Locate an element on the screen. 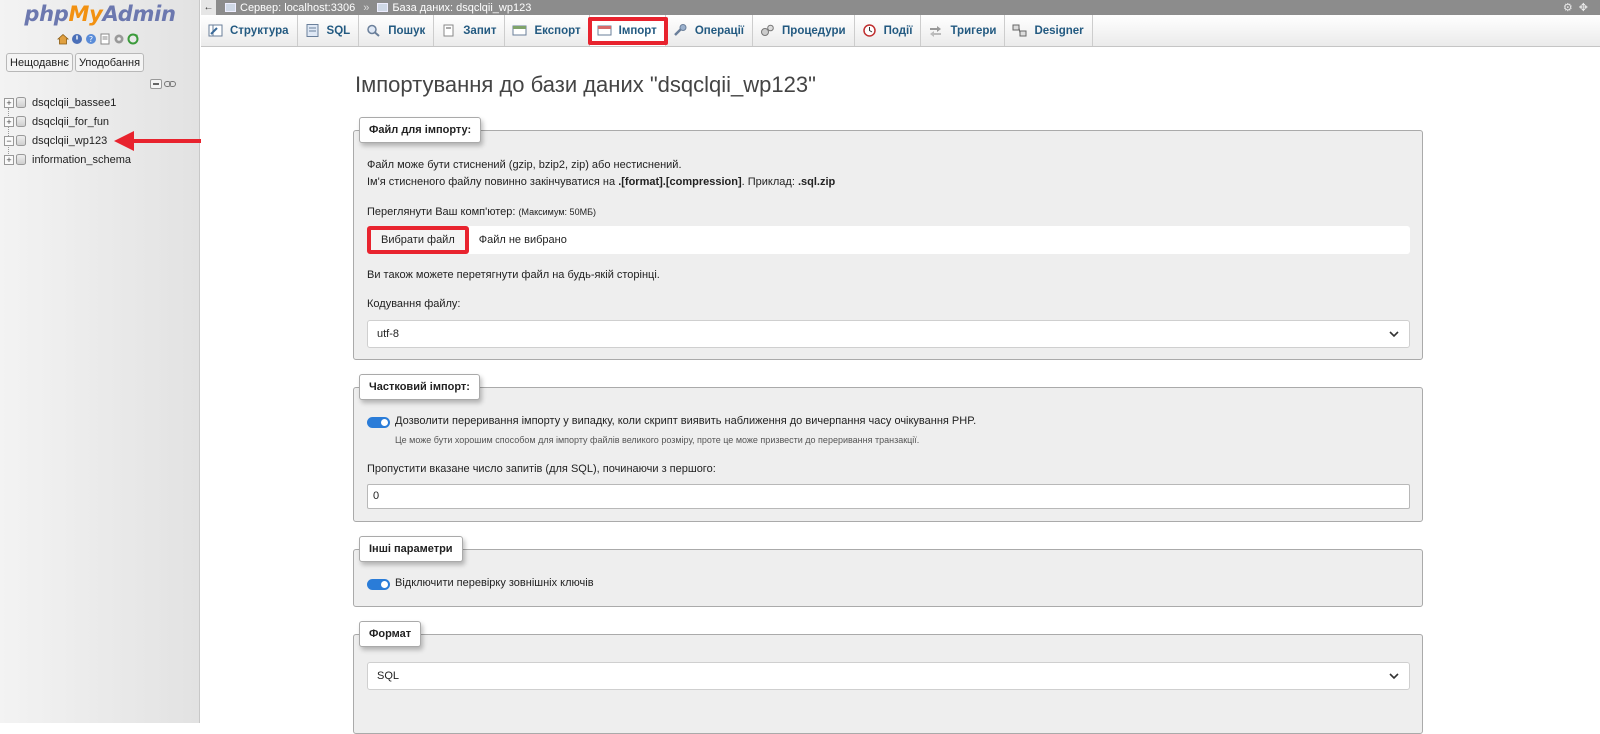 This screenshot has height=734, width=1600. tab-operations: Операції is located at coordinates (710, 30).